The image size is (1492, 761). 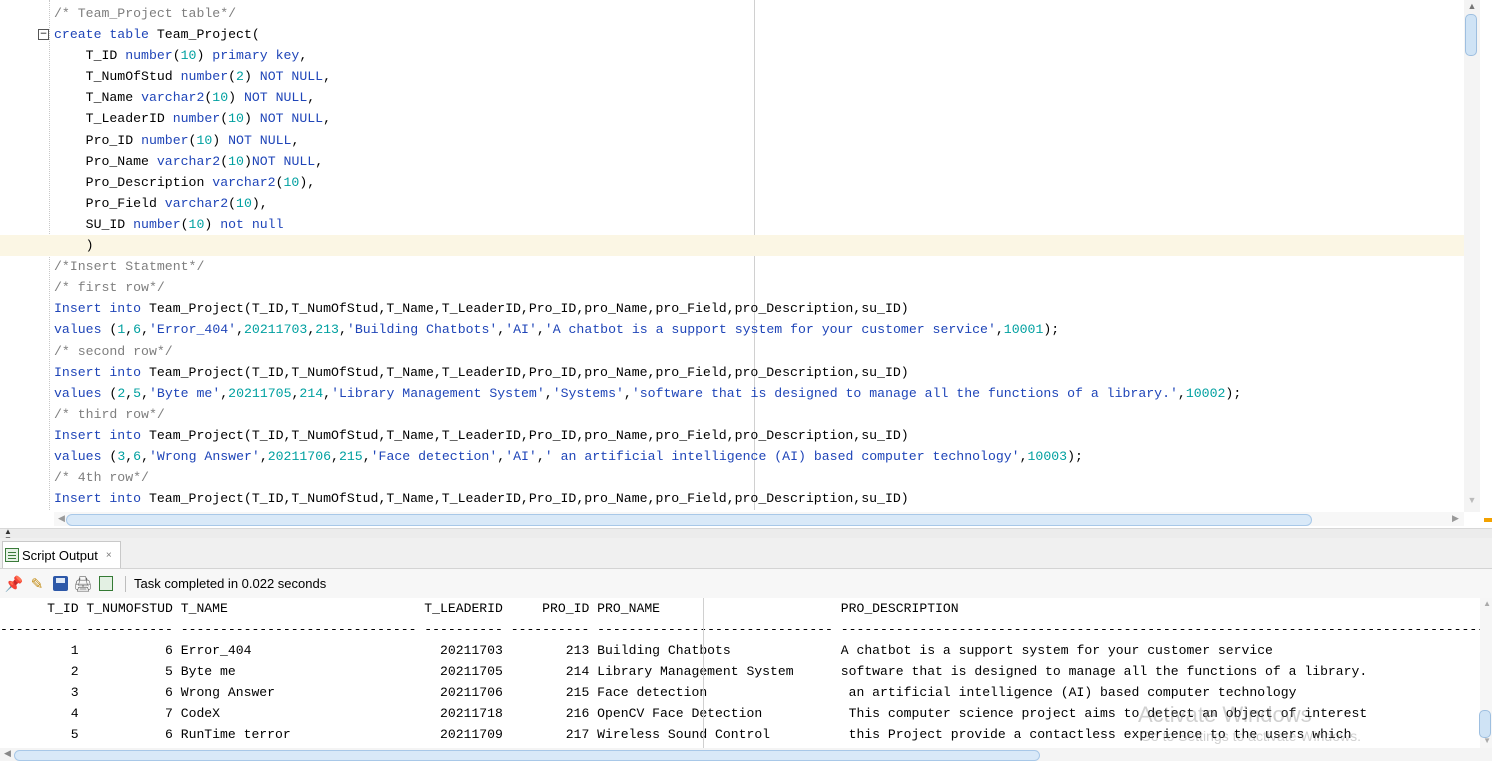 I want to click on code-token: /* Team_Project table*/, so click(x=145, y=13).